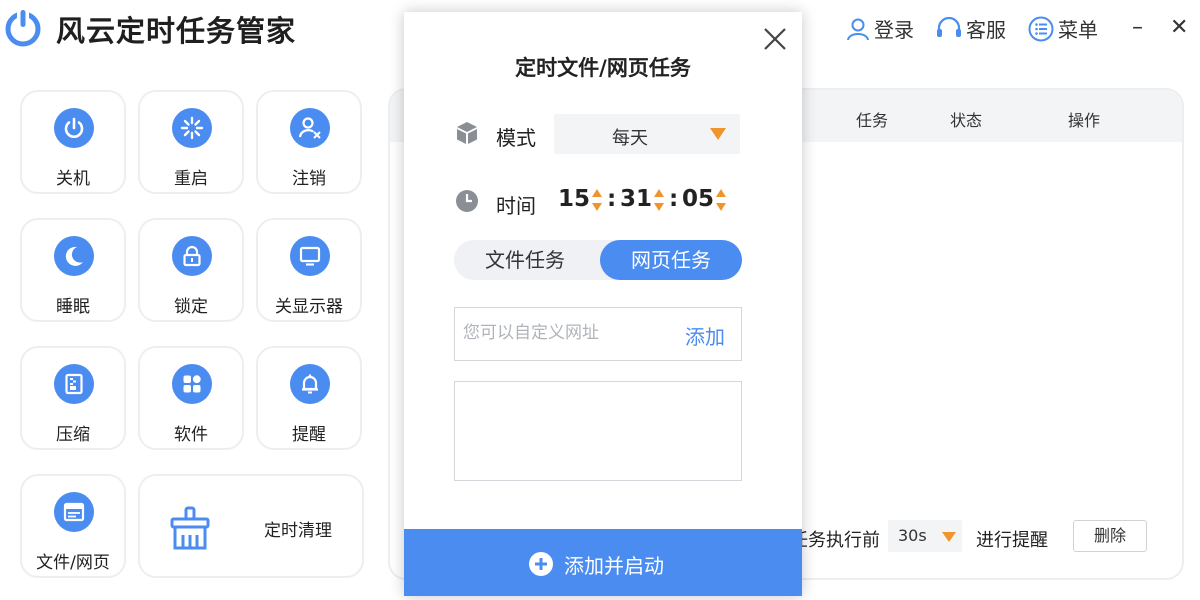 Image resolution: width=1200 pixels, height=600 pixels. I want to click on monitor-icon, so click(310, 256).